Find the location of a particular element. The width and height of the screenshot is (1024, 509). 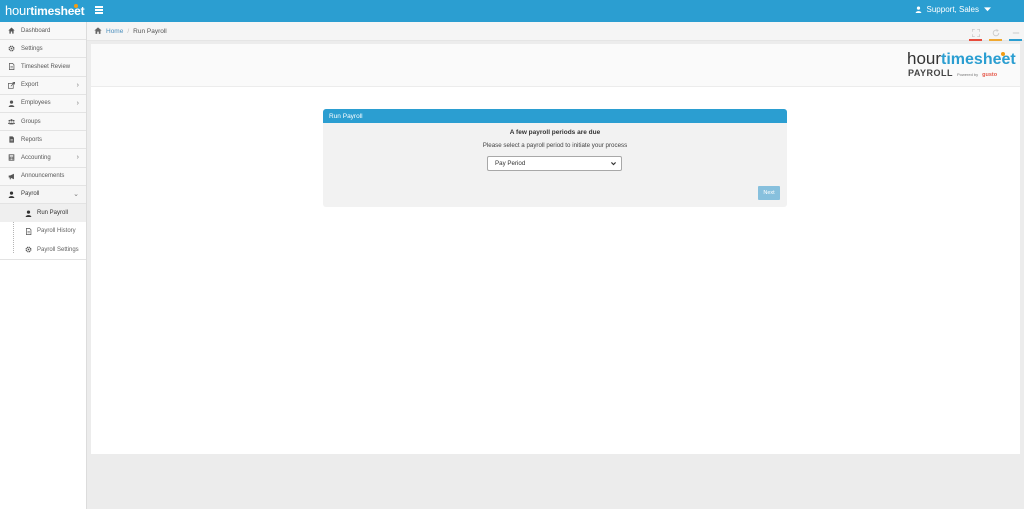

hourtimesheet-payroll-logo: hour timesheet PAYROLL Powered by gusto is located at coordinates (961, 66).